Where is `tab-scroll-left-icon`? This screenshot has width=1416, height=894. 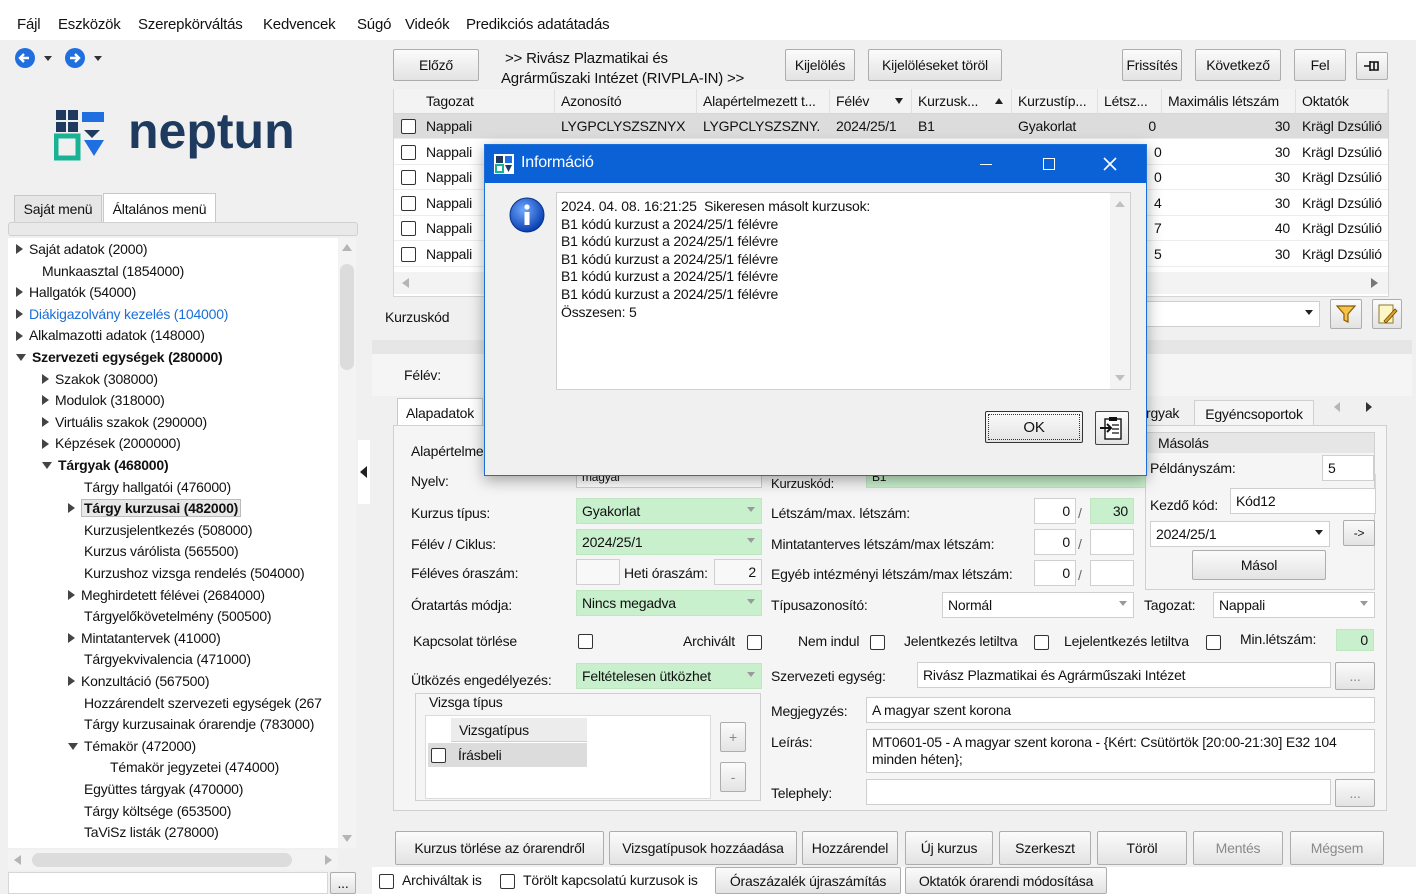
tab-scroll-left-icon is located at coordinates (1337, 407).